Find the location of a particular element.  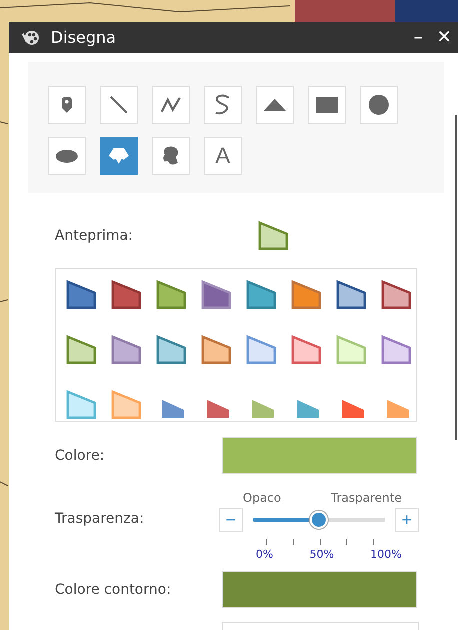

pin-icon is located at coordinates (67, 105).